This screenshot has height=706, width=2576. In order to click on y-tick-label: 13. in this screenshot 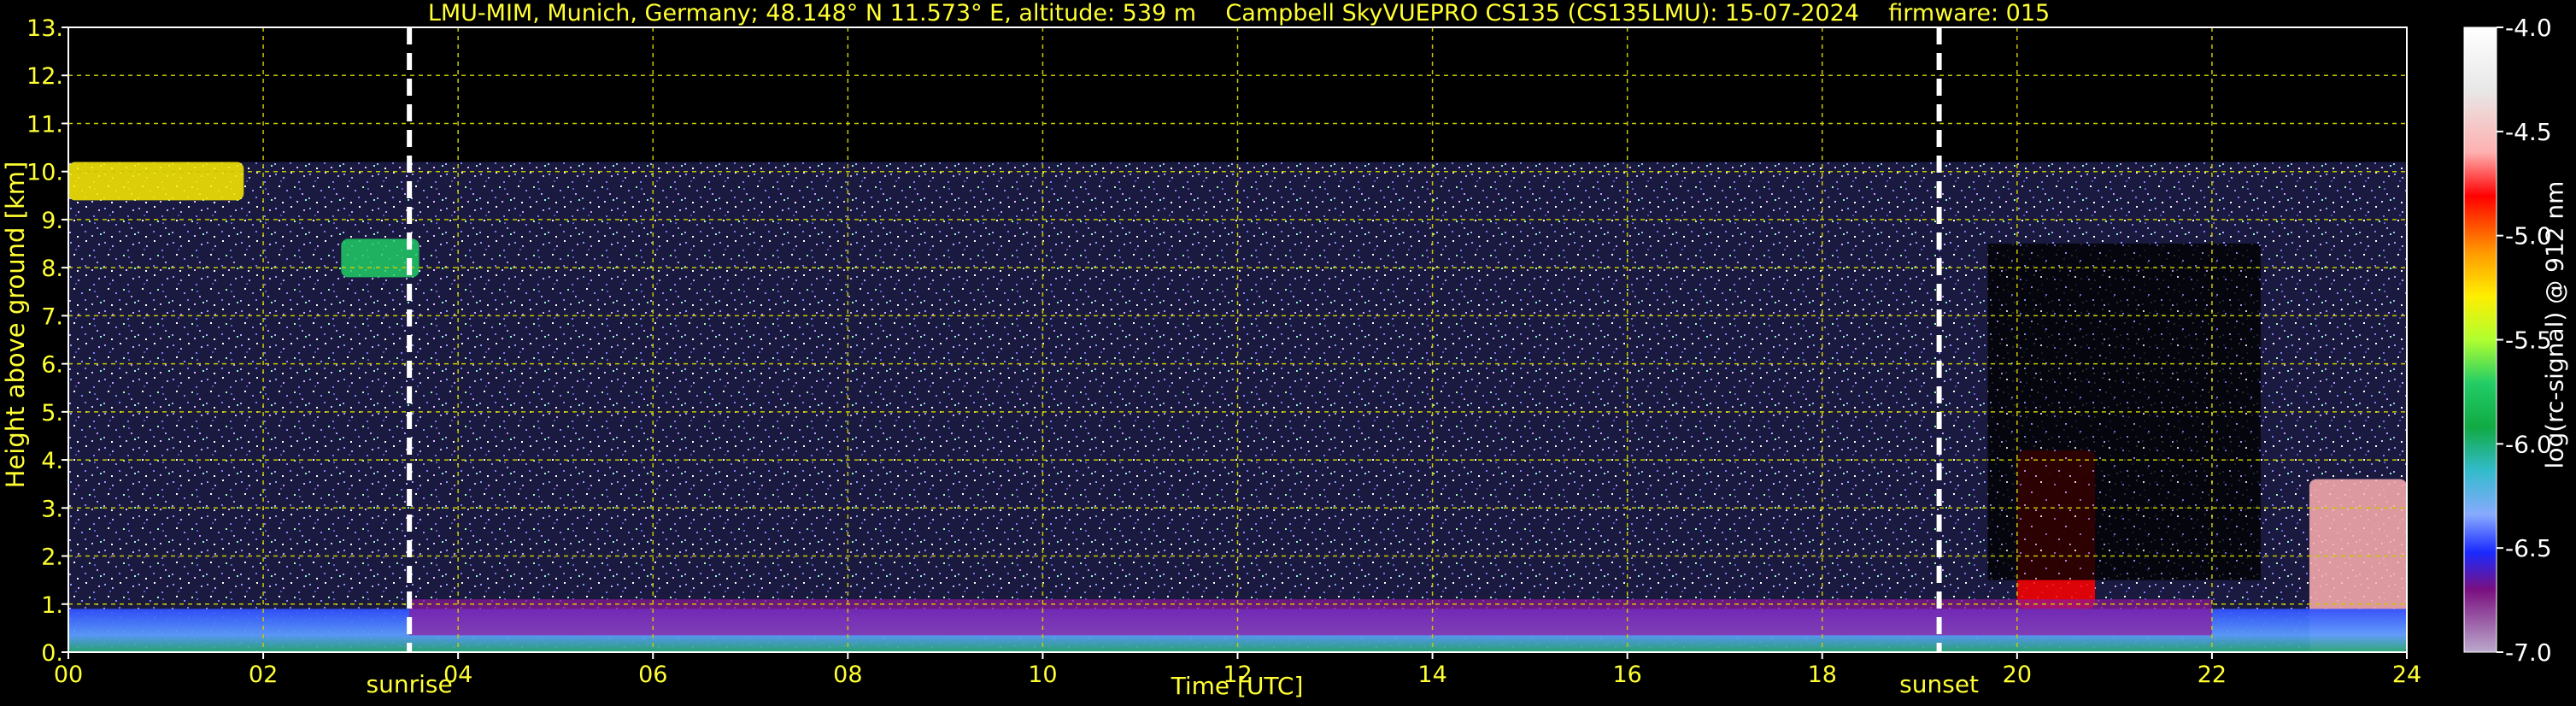, I will do `click(44, 28)`.